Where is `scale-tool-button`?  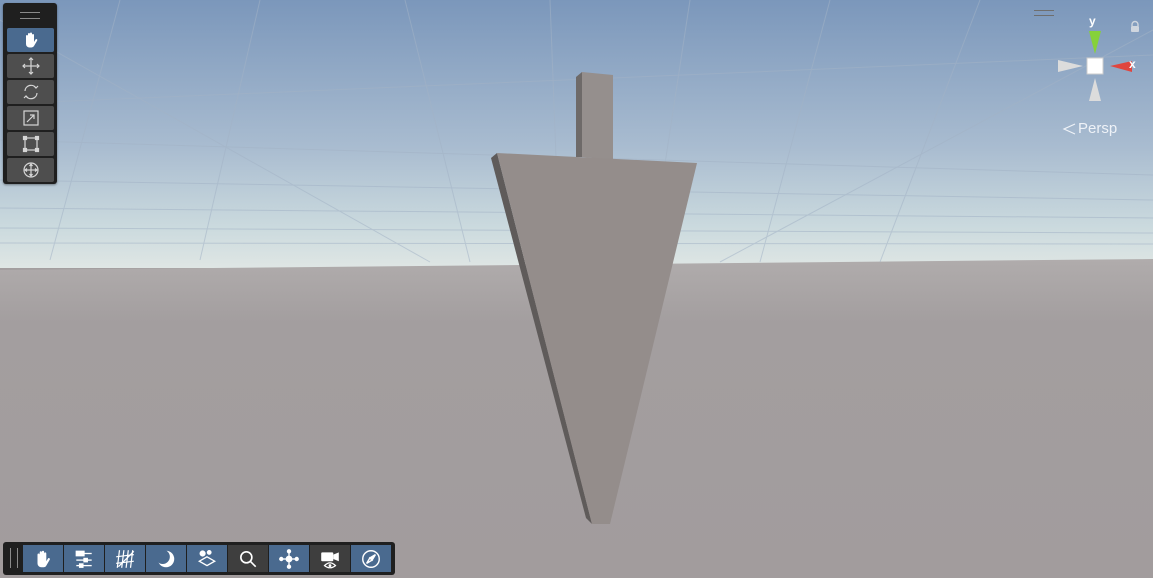
scale-tool-button is located at coordinates (30, 118).